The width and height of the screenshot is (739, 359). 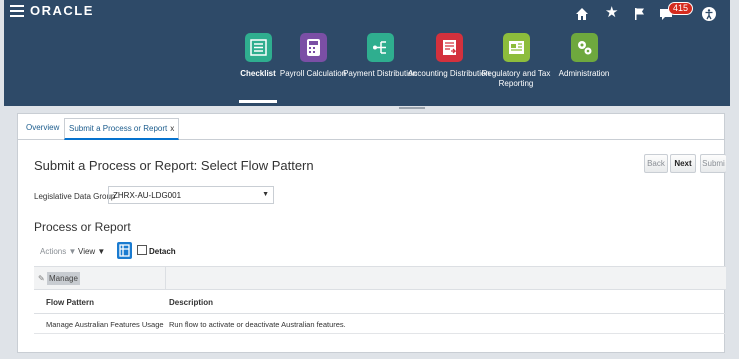 What do you see at coordinates (258, 101) in the screenshot?
I see `selected-indicator` at bounding box center [258, 101].